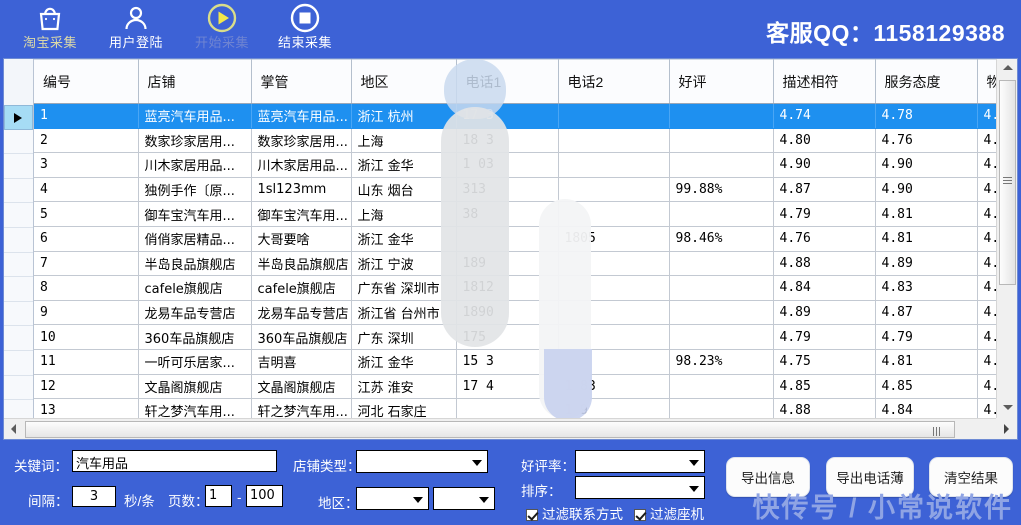  What do you see at coordinates (94, 496) in the screenshot?
I see `interval-input: 3` at bounding box center [94, 496].